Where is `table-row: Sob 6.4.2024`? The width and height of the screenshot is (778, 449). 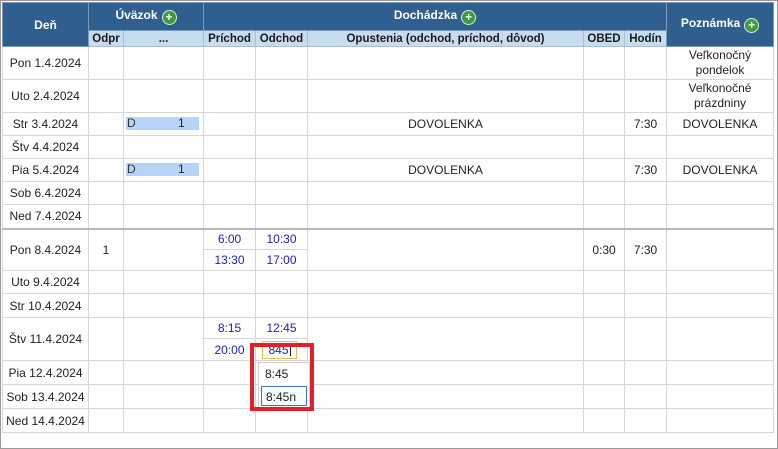 table-row: Sob 6.4.2024 is located at coordinates (388, 193).